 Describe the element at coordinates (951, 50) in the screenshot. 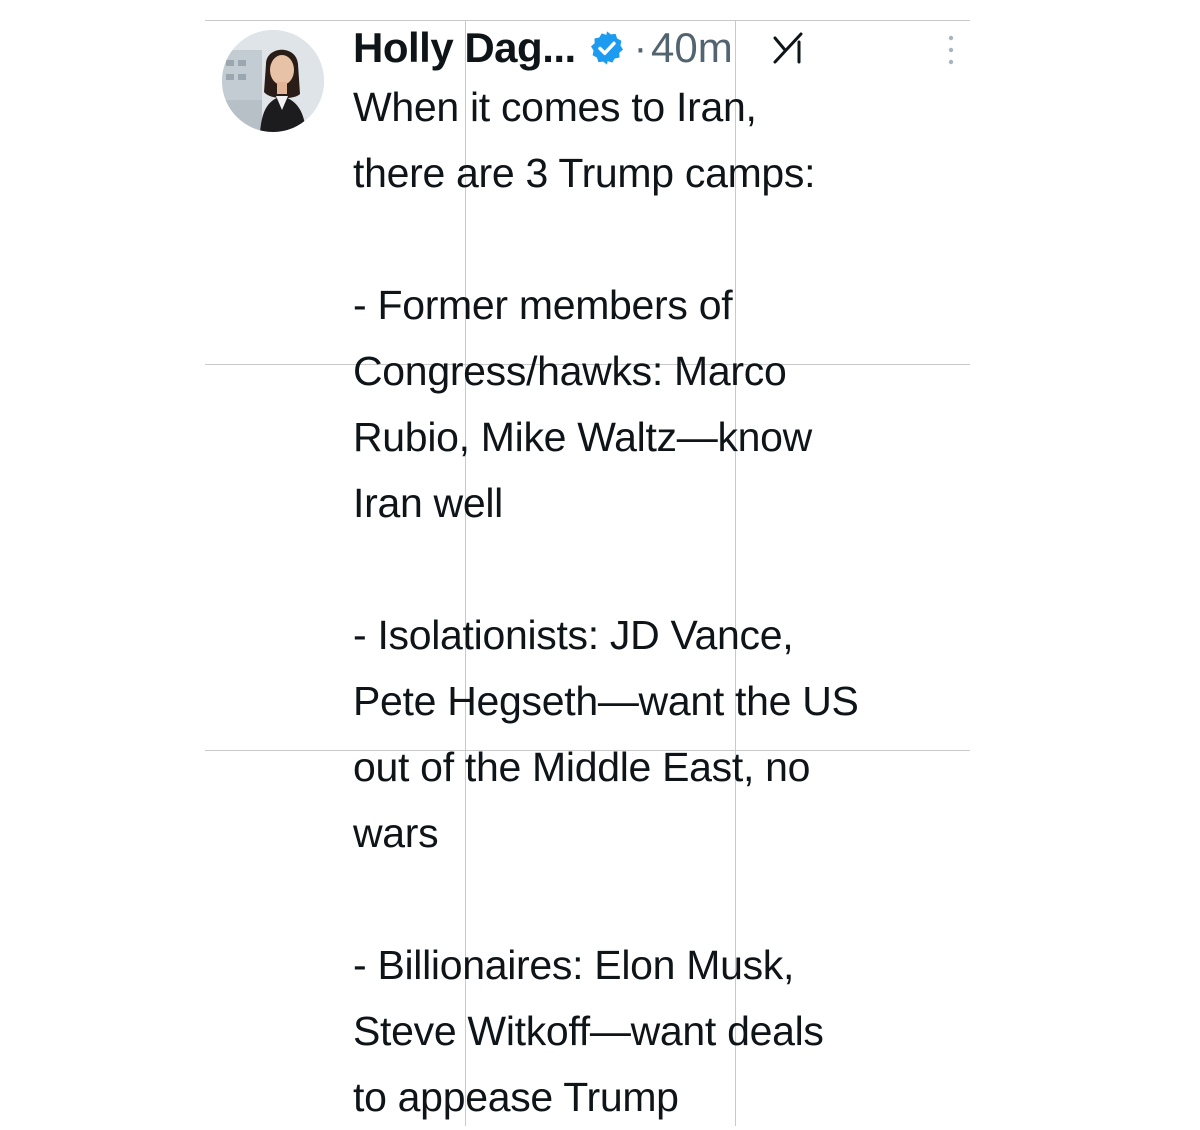

I see `more-options-icon` at that location.